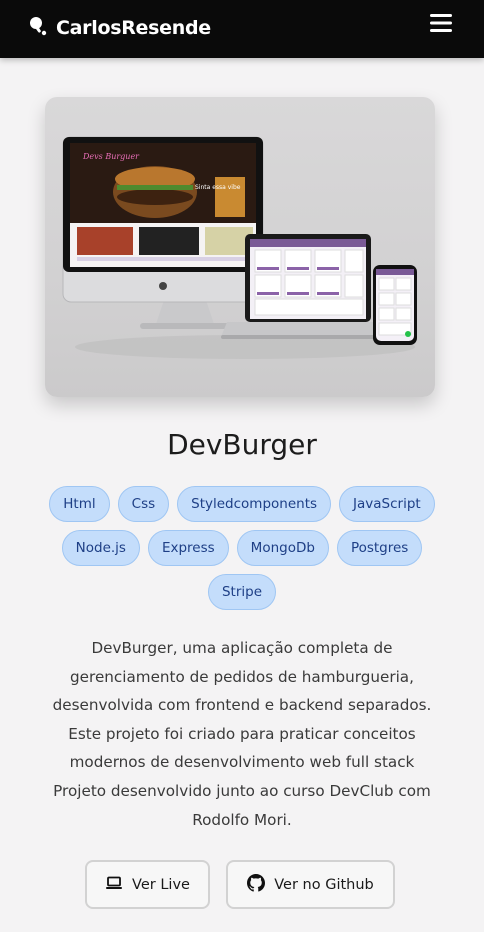 Image resolution: width=484 pixels, height=932 pixels. Describe the element at coordinates (100, 548) in the screenshot. I see `tech-tag: Node.js` at that location.